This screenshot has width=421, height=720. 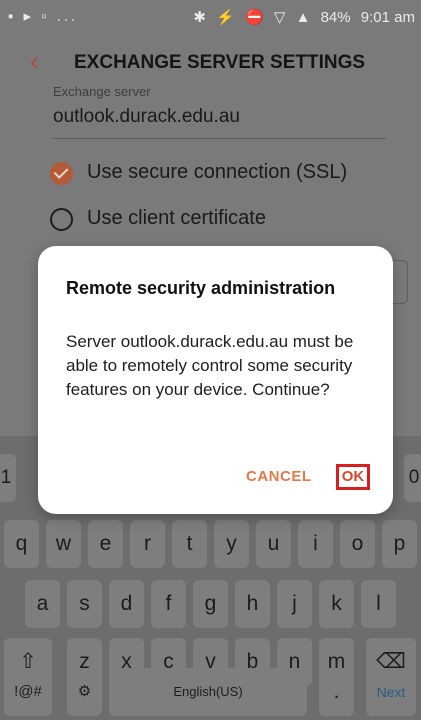 I want to click on block-icon: ⛔, so click(x=254, y=17).